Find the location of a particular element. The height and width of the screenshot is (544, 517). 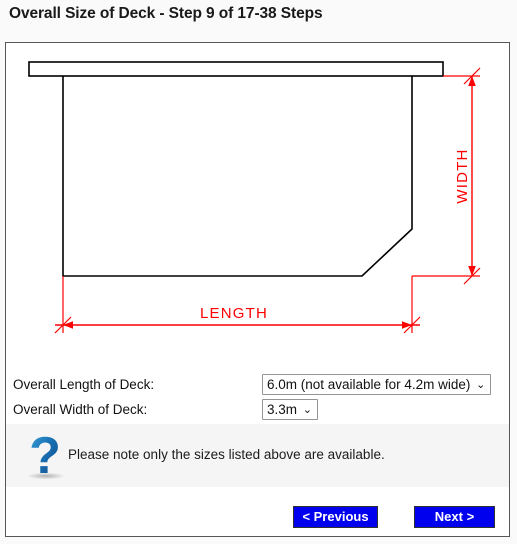

previous-button: < Previous is located at coordinates (335, 517).